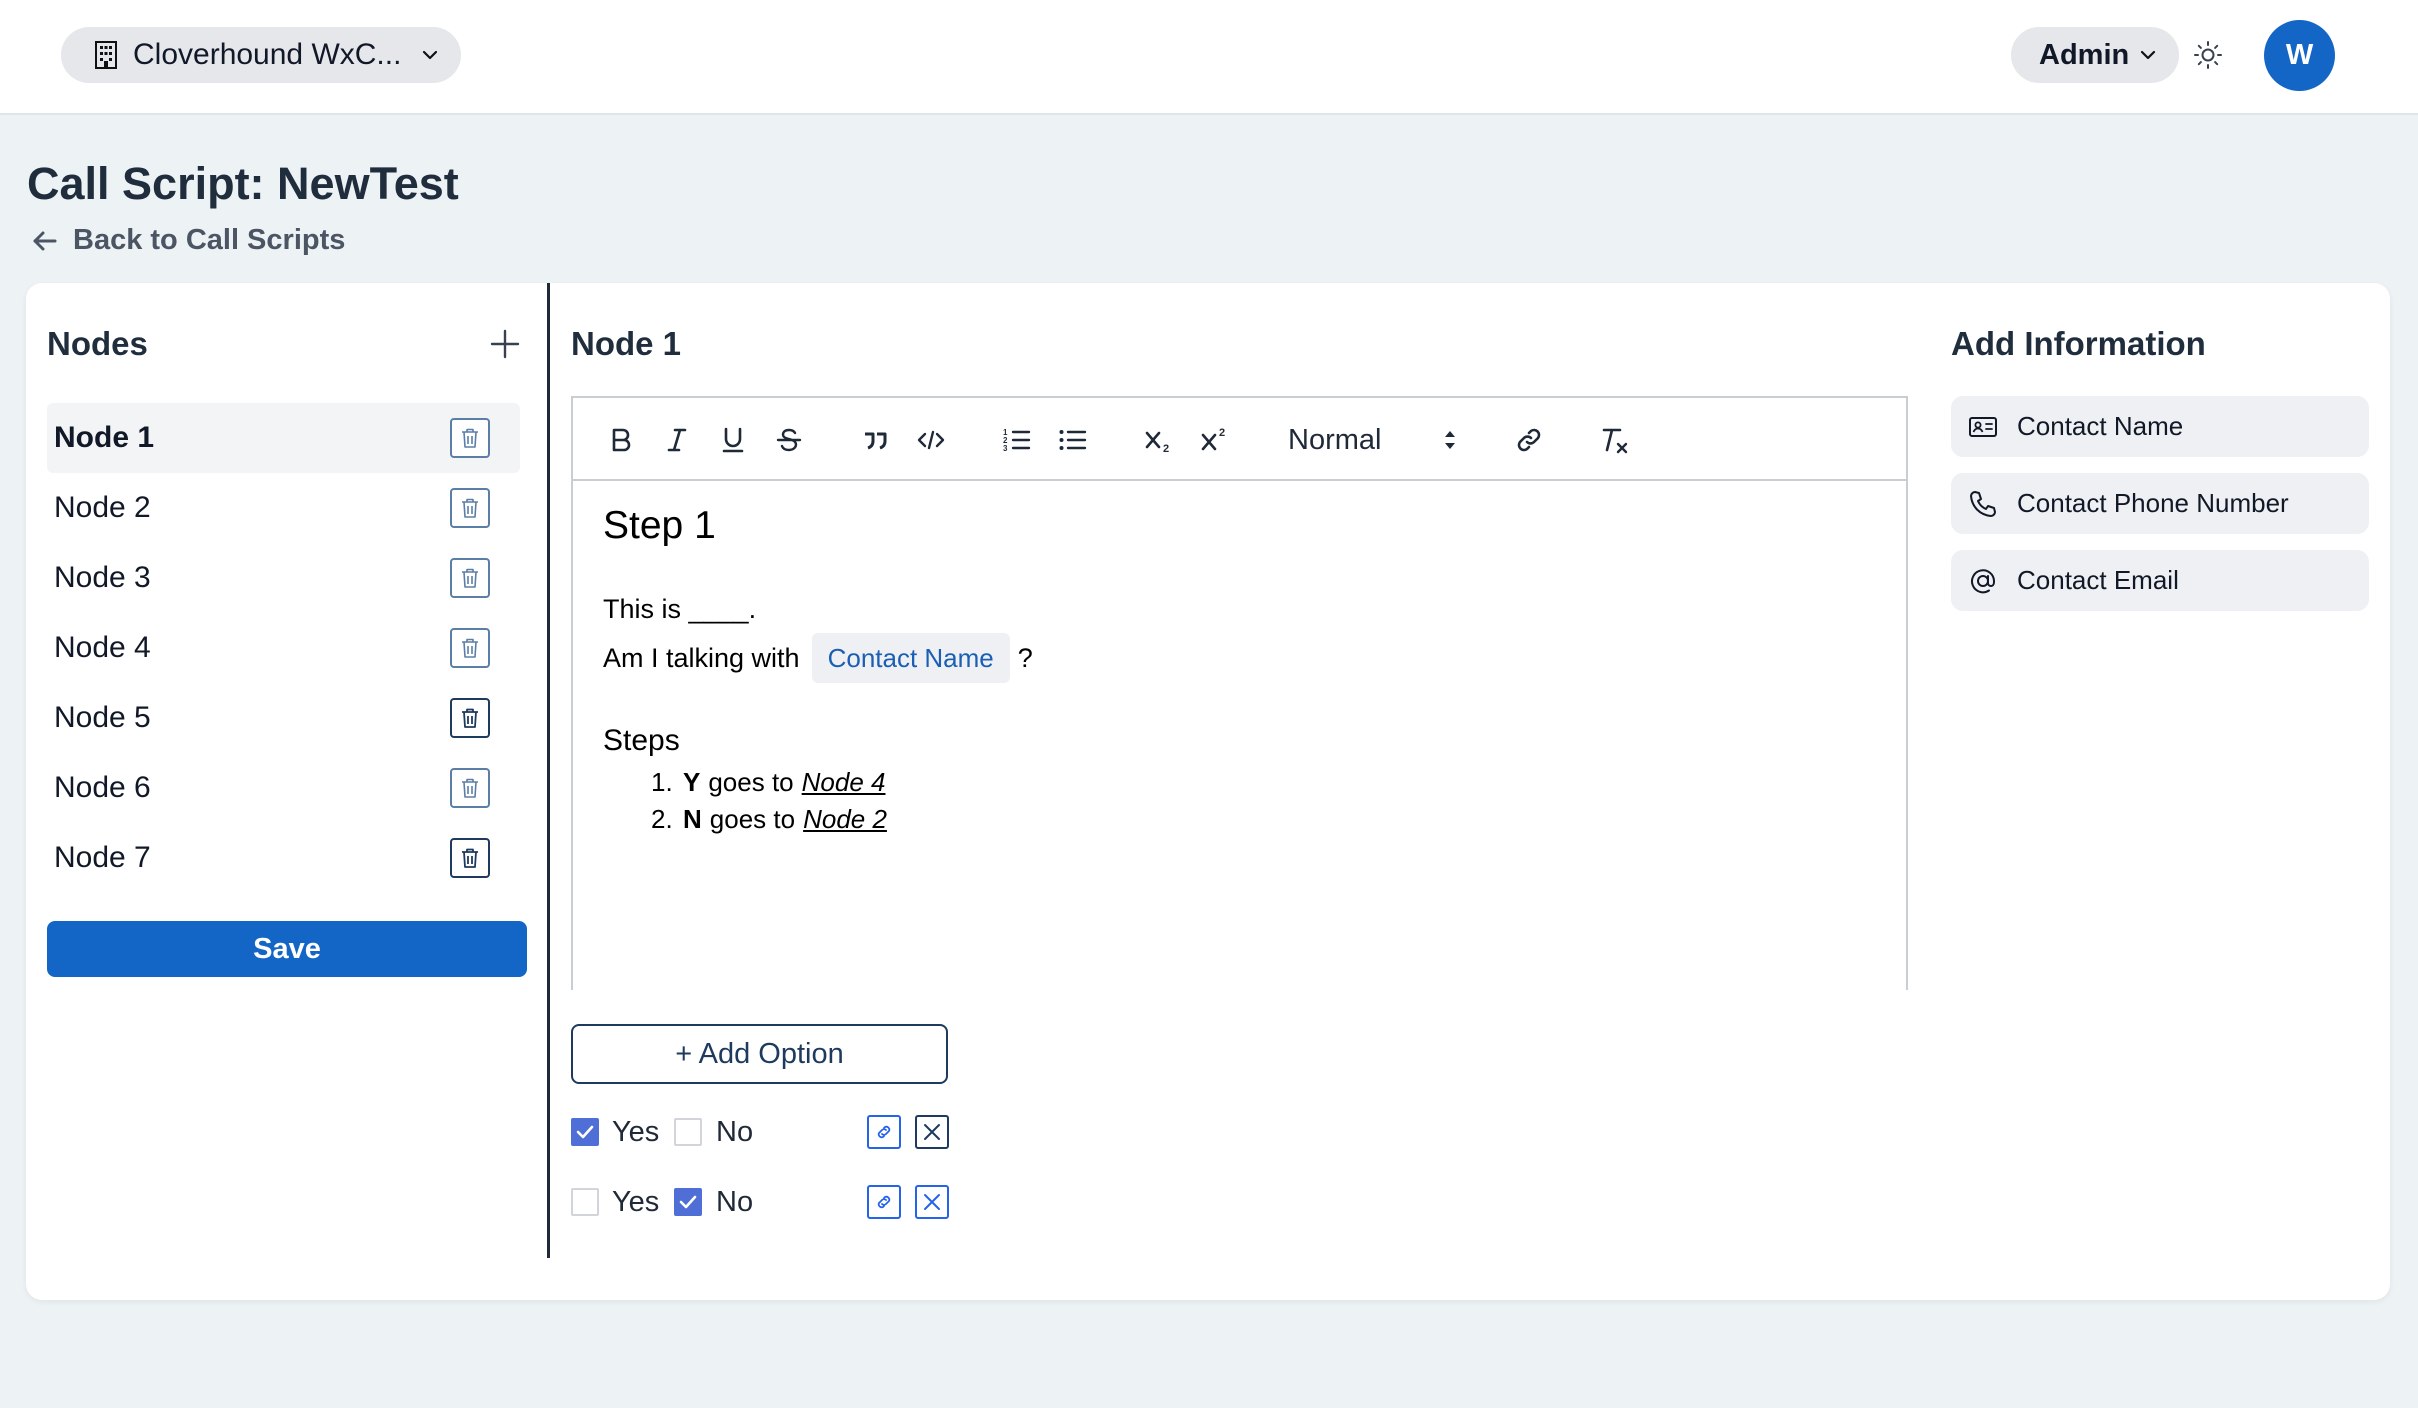 Image resolution: width=2418 pixels, height=1408 pixels. Describe the element at coordinates (45, 240) in the screenshot. I see `arrow-left-icon` at that location.